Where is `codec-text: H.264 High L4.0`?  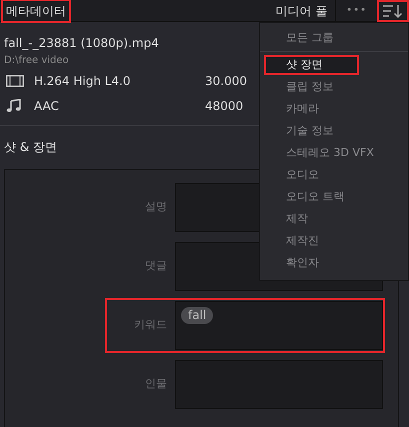
codec-text: H.264 High L4.0 is located at coordinates (82, 81).